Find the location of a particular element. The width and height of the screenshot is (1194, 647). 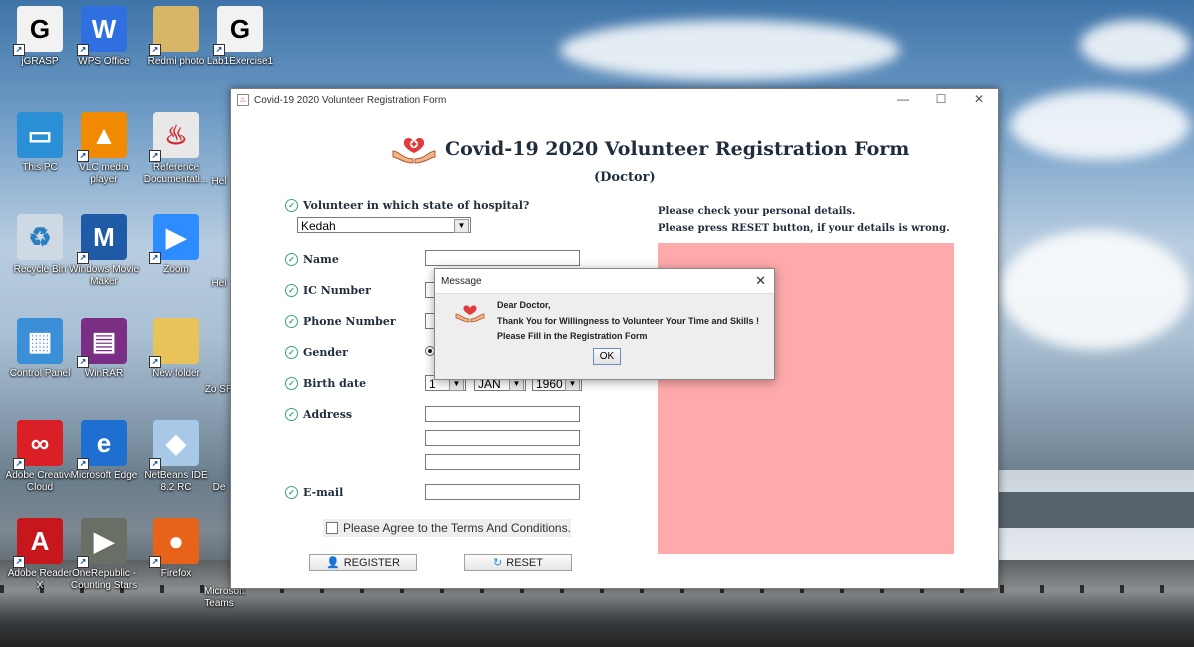

desktop-icon: ◆ ↗ NetBeans IDE 8.2 RC is located at coordinates (176, 457).